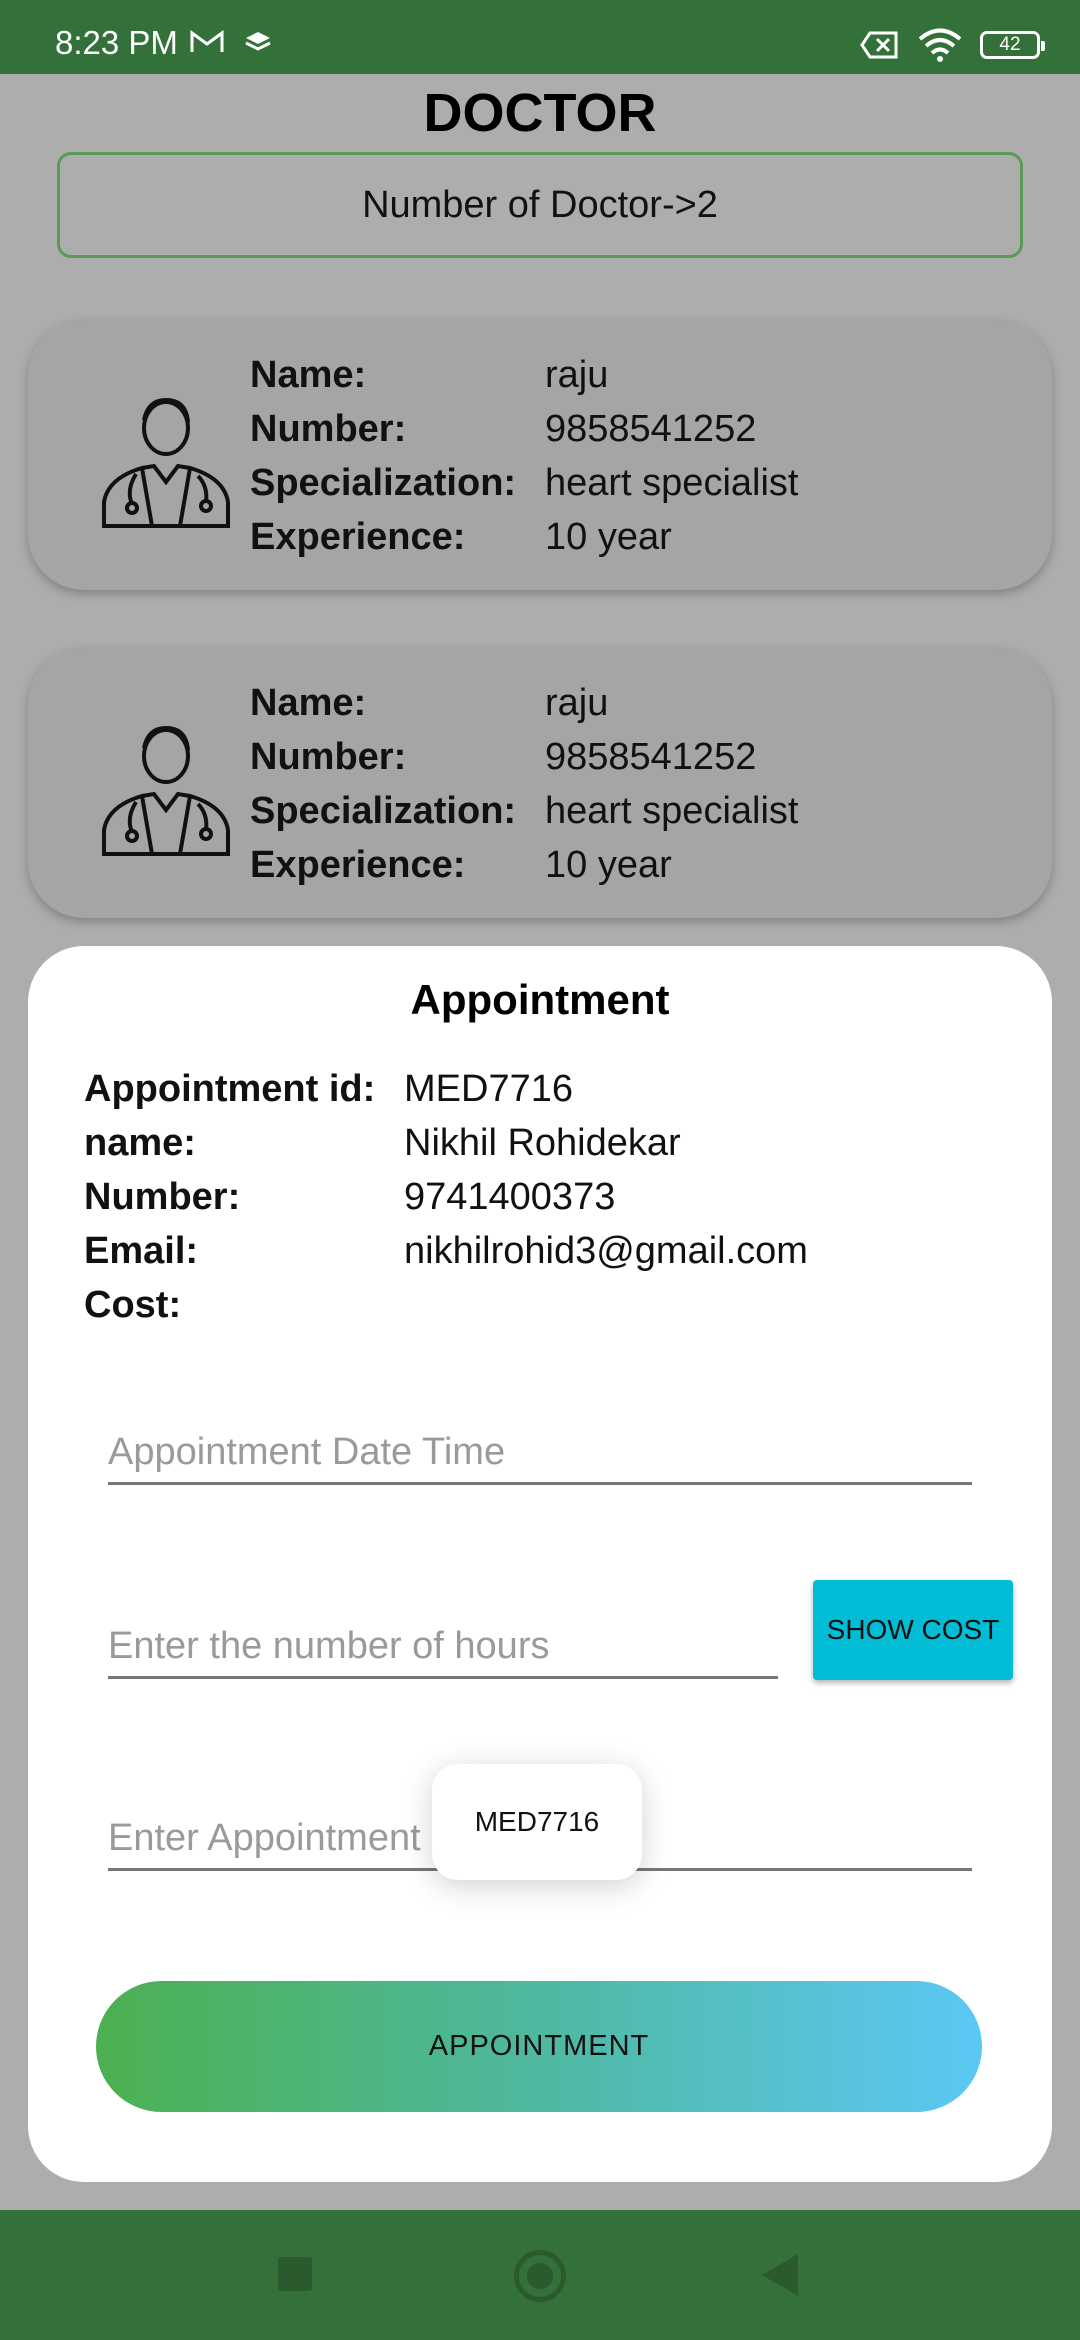  What do you see at coordinates (140, 1143) in the screenshot?
I see `patient-name-label: name:` at bounding box center [140, 1143].